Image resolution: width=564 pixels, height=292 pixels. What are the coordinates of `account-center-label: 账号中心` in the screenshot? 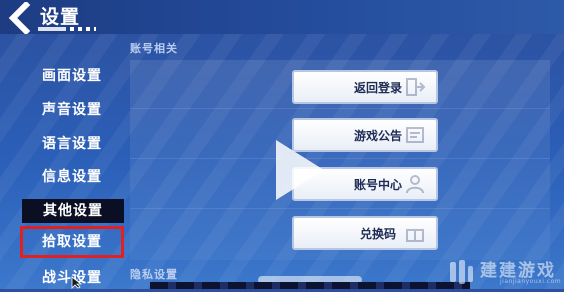 It's located at (377, 185).